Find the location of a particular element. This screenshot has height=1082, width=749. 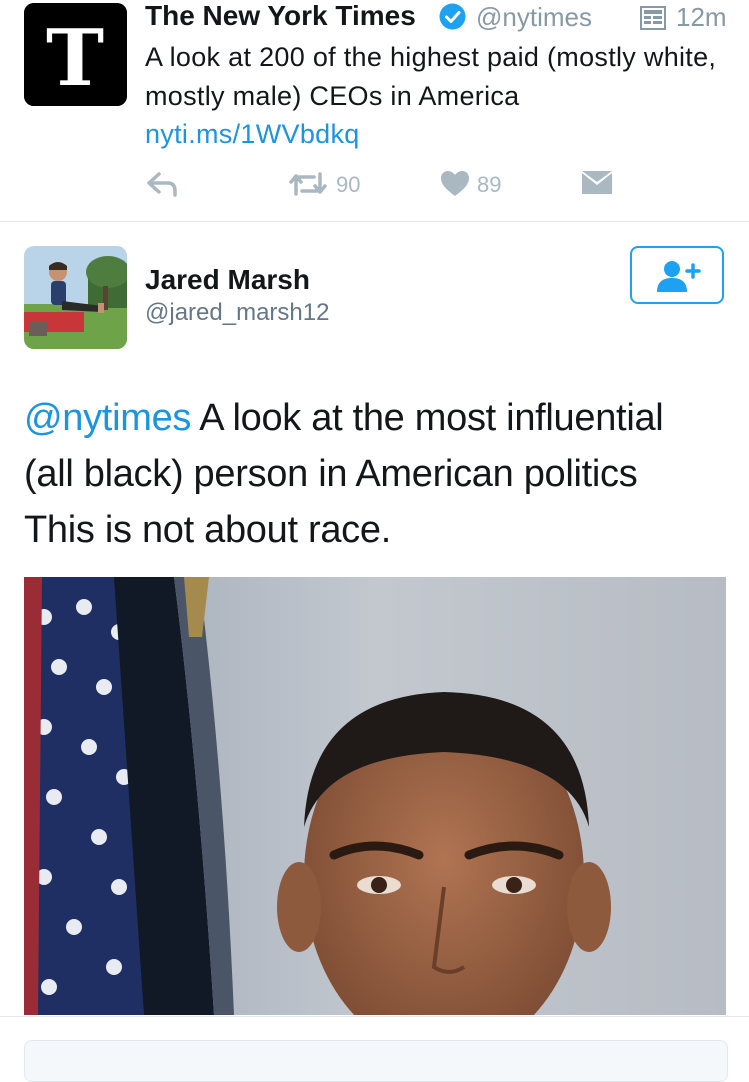

author-avatar is located at coordinates (75, 297).